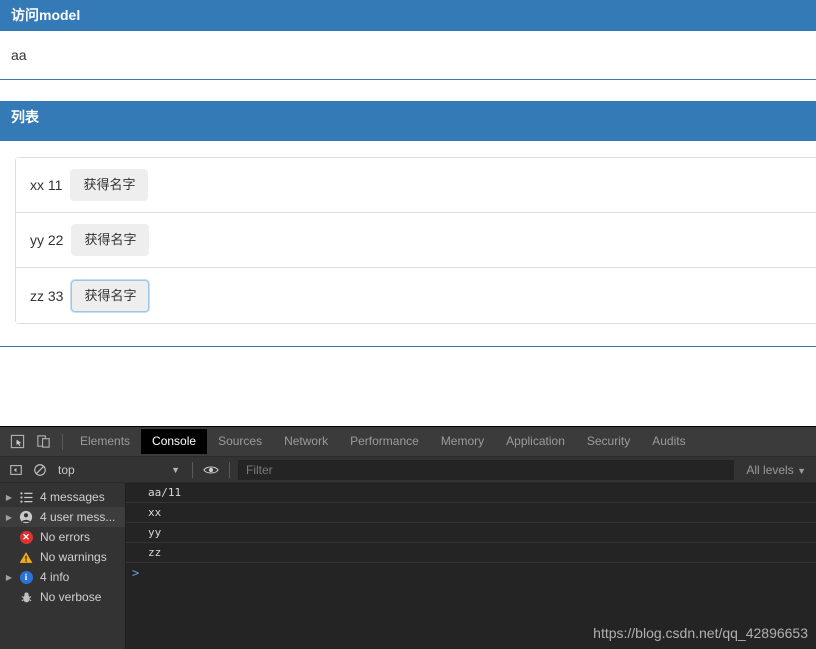 The image size is (816, 649). Describe the element at coordinates (462, 441) in the screenshot. I see `tab-memory: Memory` at that location.